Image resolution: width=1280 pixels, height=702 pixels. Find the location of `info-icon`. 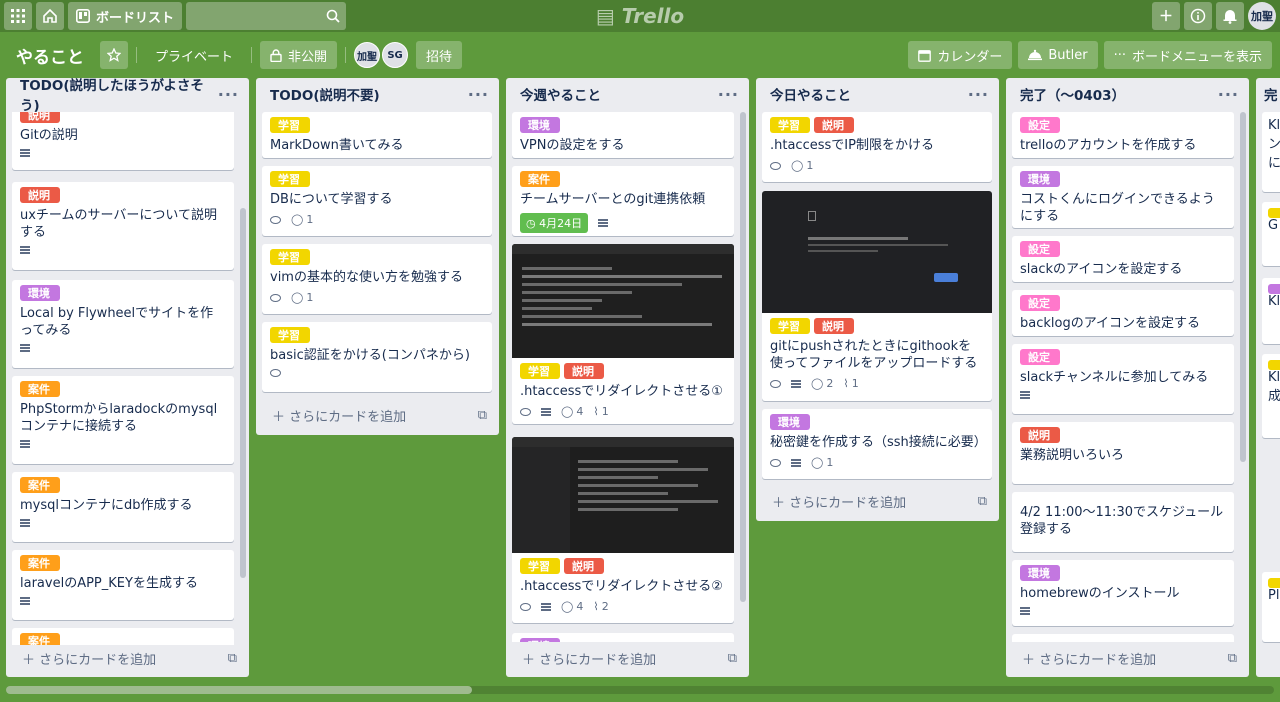

info-icon is located at coordinates (1198, 16).